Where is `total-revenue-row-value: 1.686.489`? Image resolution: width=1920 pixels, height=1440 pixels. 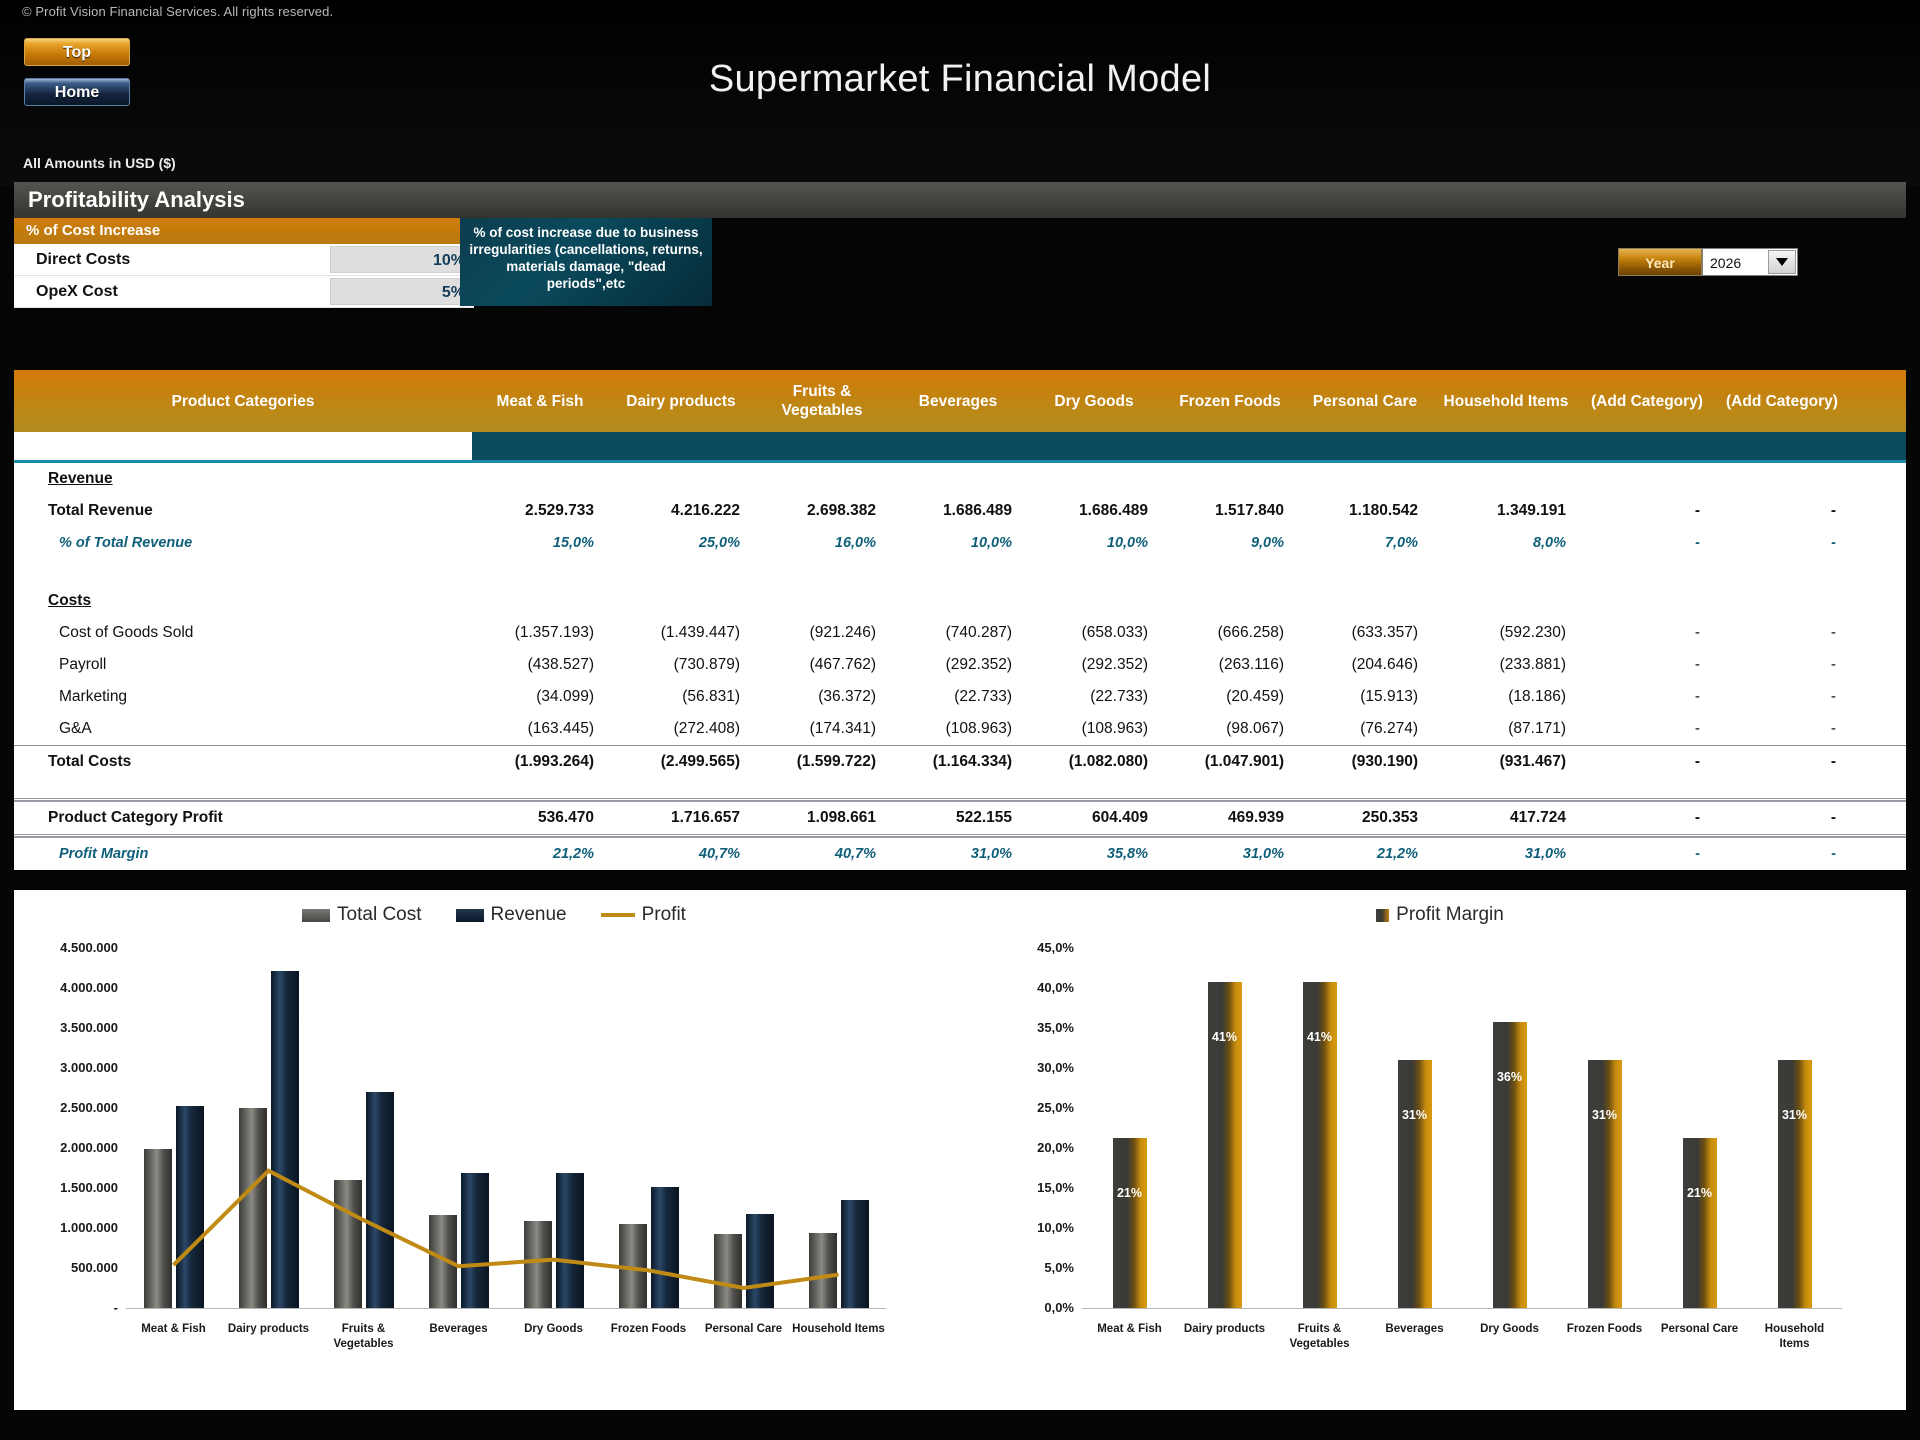
total-revenue-row-value: 1.686.489 is located at coordinates (977, 510).